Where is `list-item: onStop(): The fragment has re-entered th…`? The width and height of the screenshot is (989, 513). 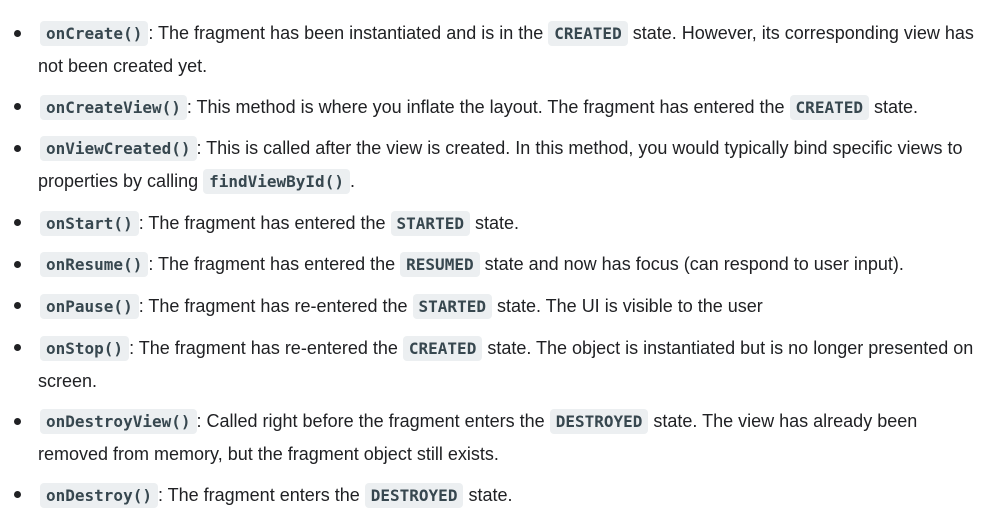
list-item: onStop(): The fragment has re-entered th… is located at coordinates (487, 364).